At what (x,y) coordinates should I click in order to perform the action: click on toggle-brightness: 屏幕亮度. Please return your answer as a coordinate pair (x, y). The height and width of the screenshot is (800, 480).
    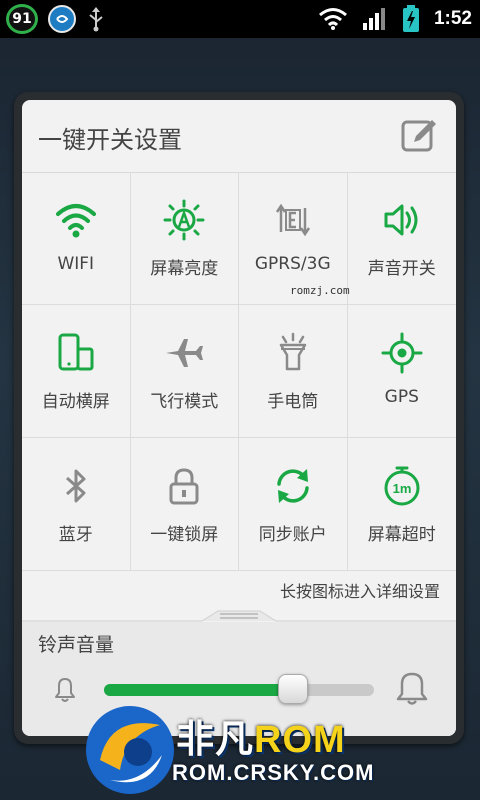
    Looking at the image, I should click on (185, 238).